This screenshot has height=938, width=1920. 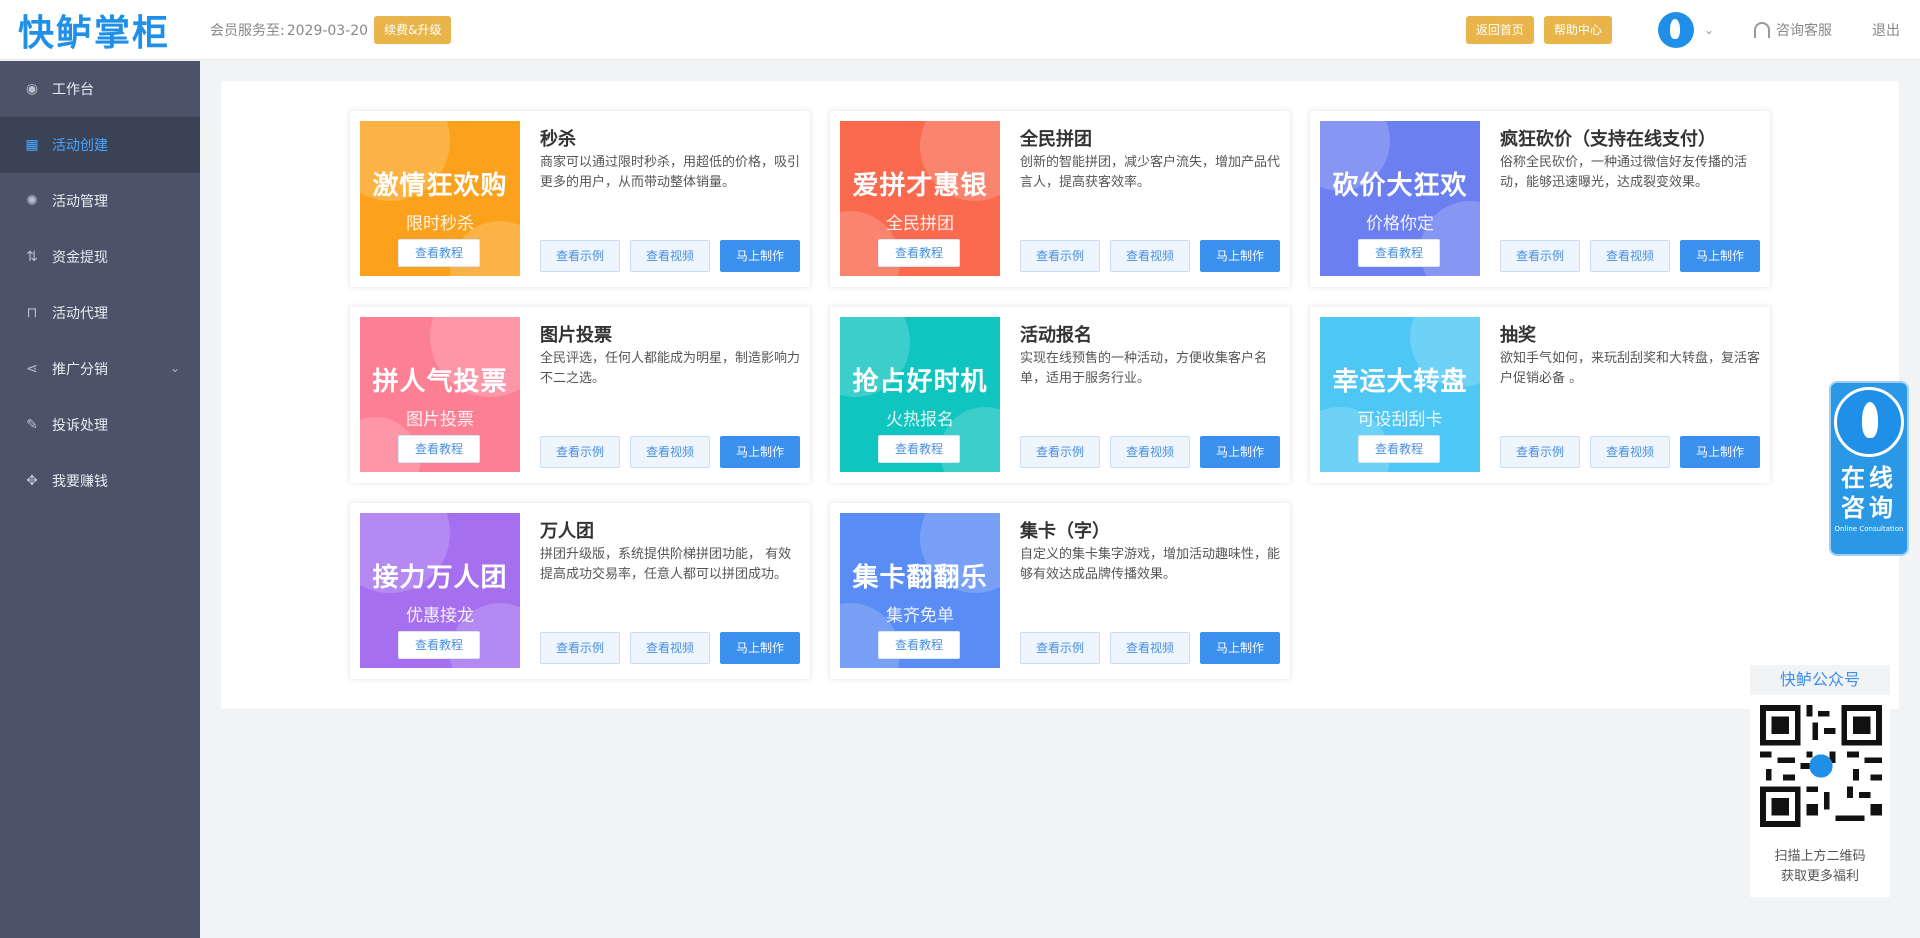 What do you see at coordinates (413, 29) in the screenshot?
I see `renew-upgrade-button: 续费&升级` at bounding box center [413, 29].